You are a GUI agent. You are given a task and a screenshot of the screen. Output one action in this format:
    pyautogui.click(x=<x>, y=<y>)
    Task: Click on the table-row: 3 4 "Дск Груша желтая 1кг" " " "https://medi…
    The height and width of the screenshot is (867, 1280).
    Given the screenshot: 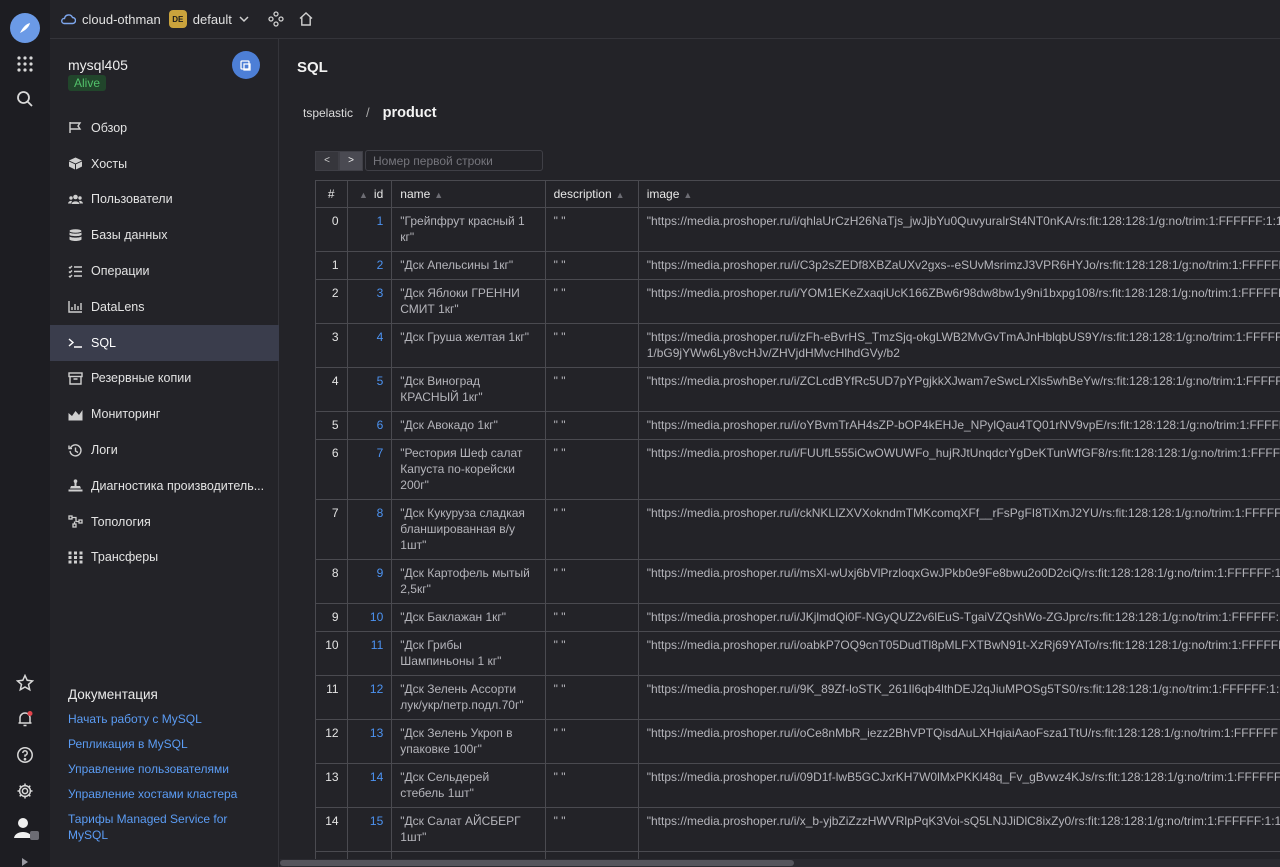 What is the action you would take?
    pyautogui.click(x=797, y=345)
    